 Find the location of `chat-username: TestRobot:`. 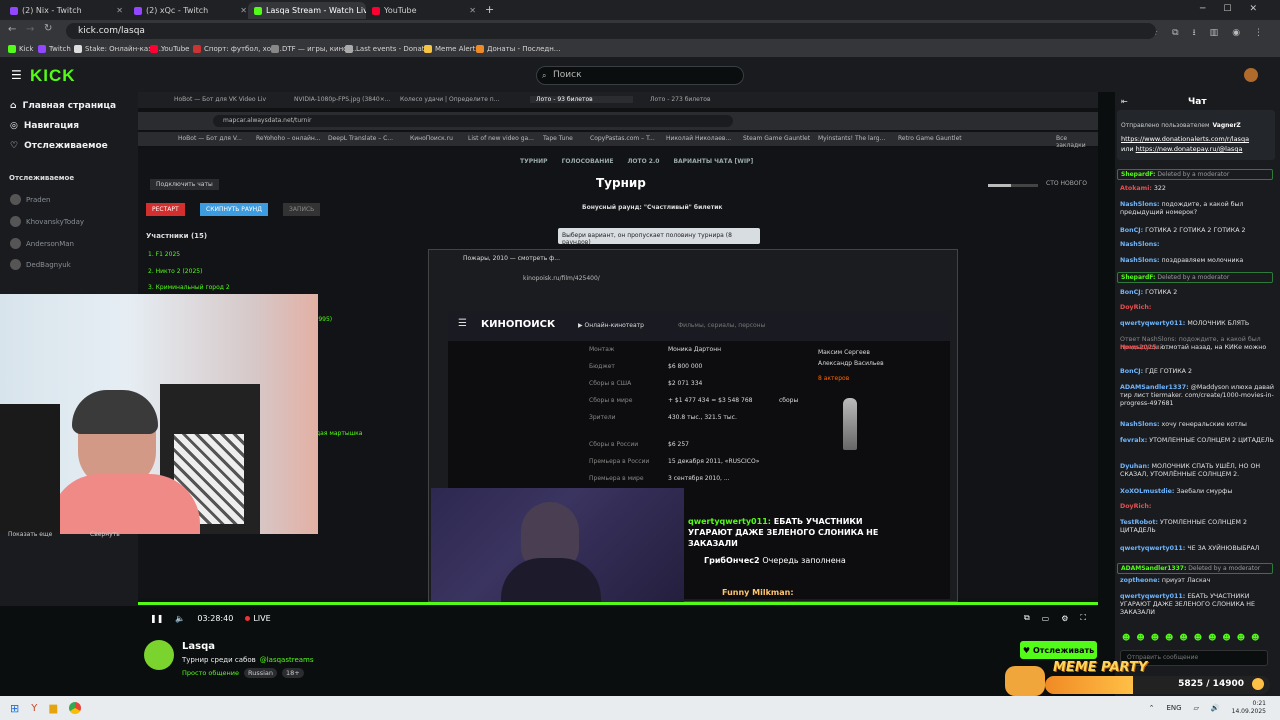

chat-username: TestRobot: is located at coordinates (1139, 522).